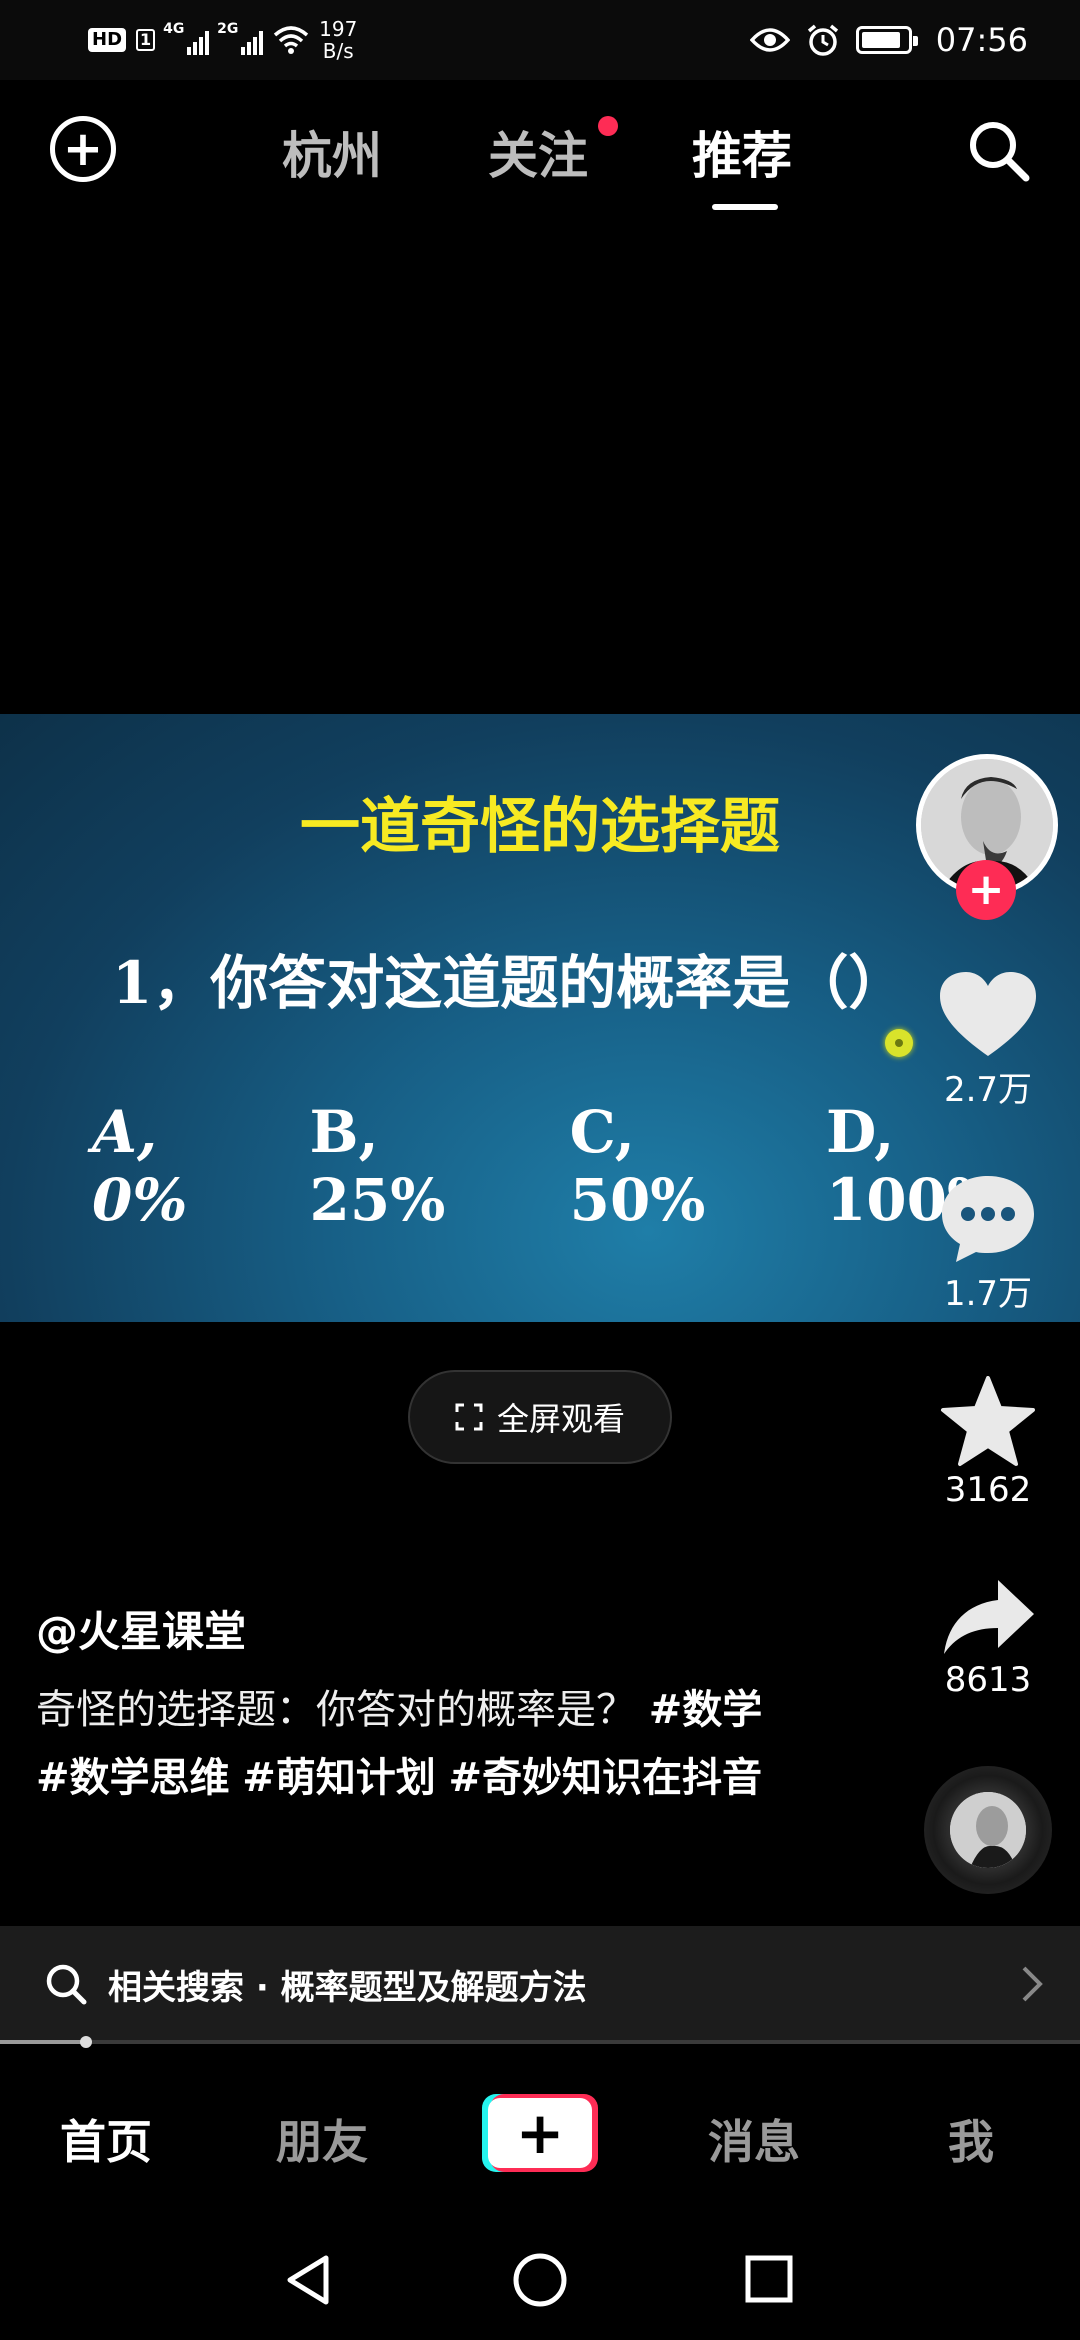  I want to click on share-button: 8613, so click(988, 1639).